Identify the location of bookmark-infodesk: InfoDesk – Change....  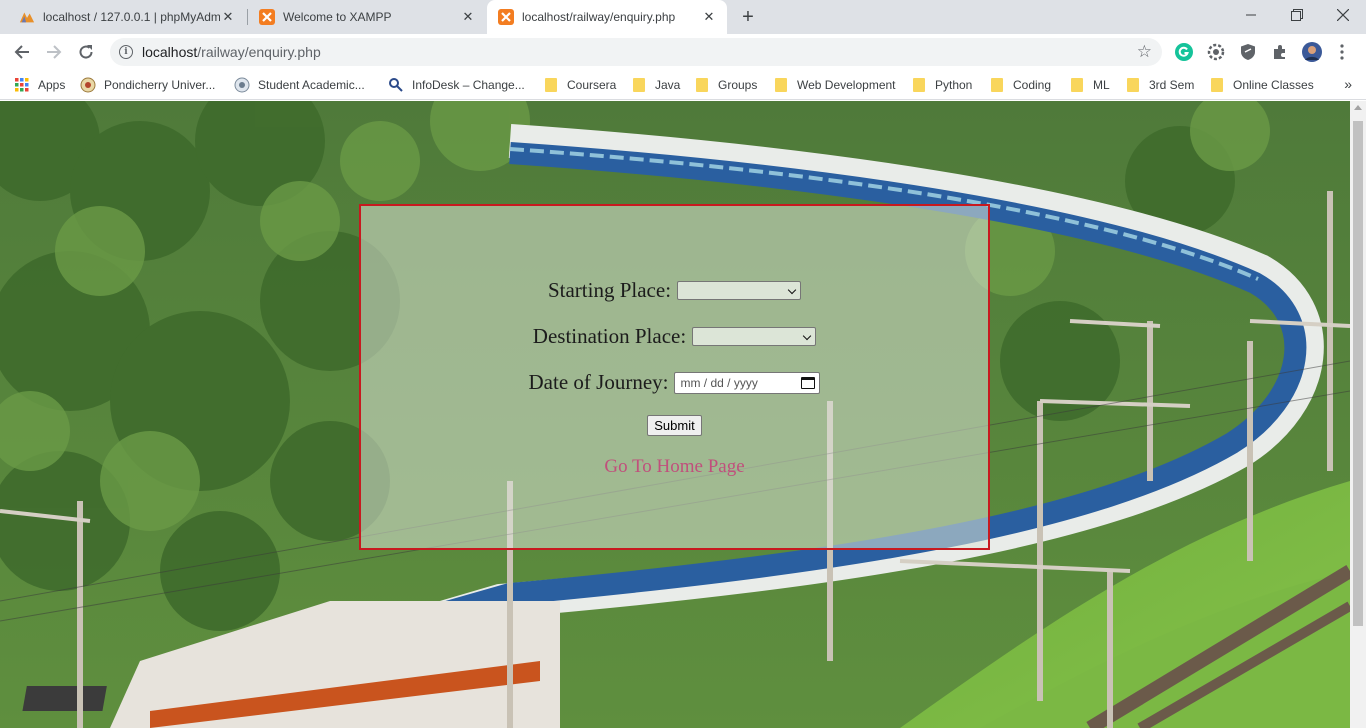
(456, 85).